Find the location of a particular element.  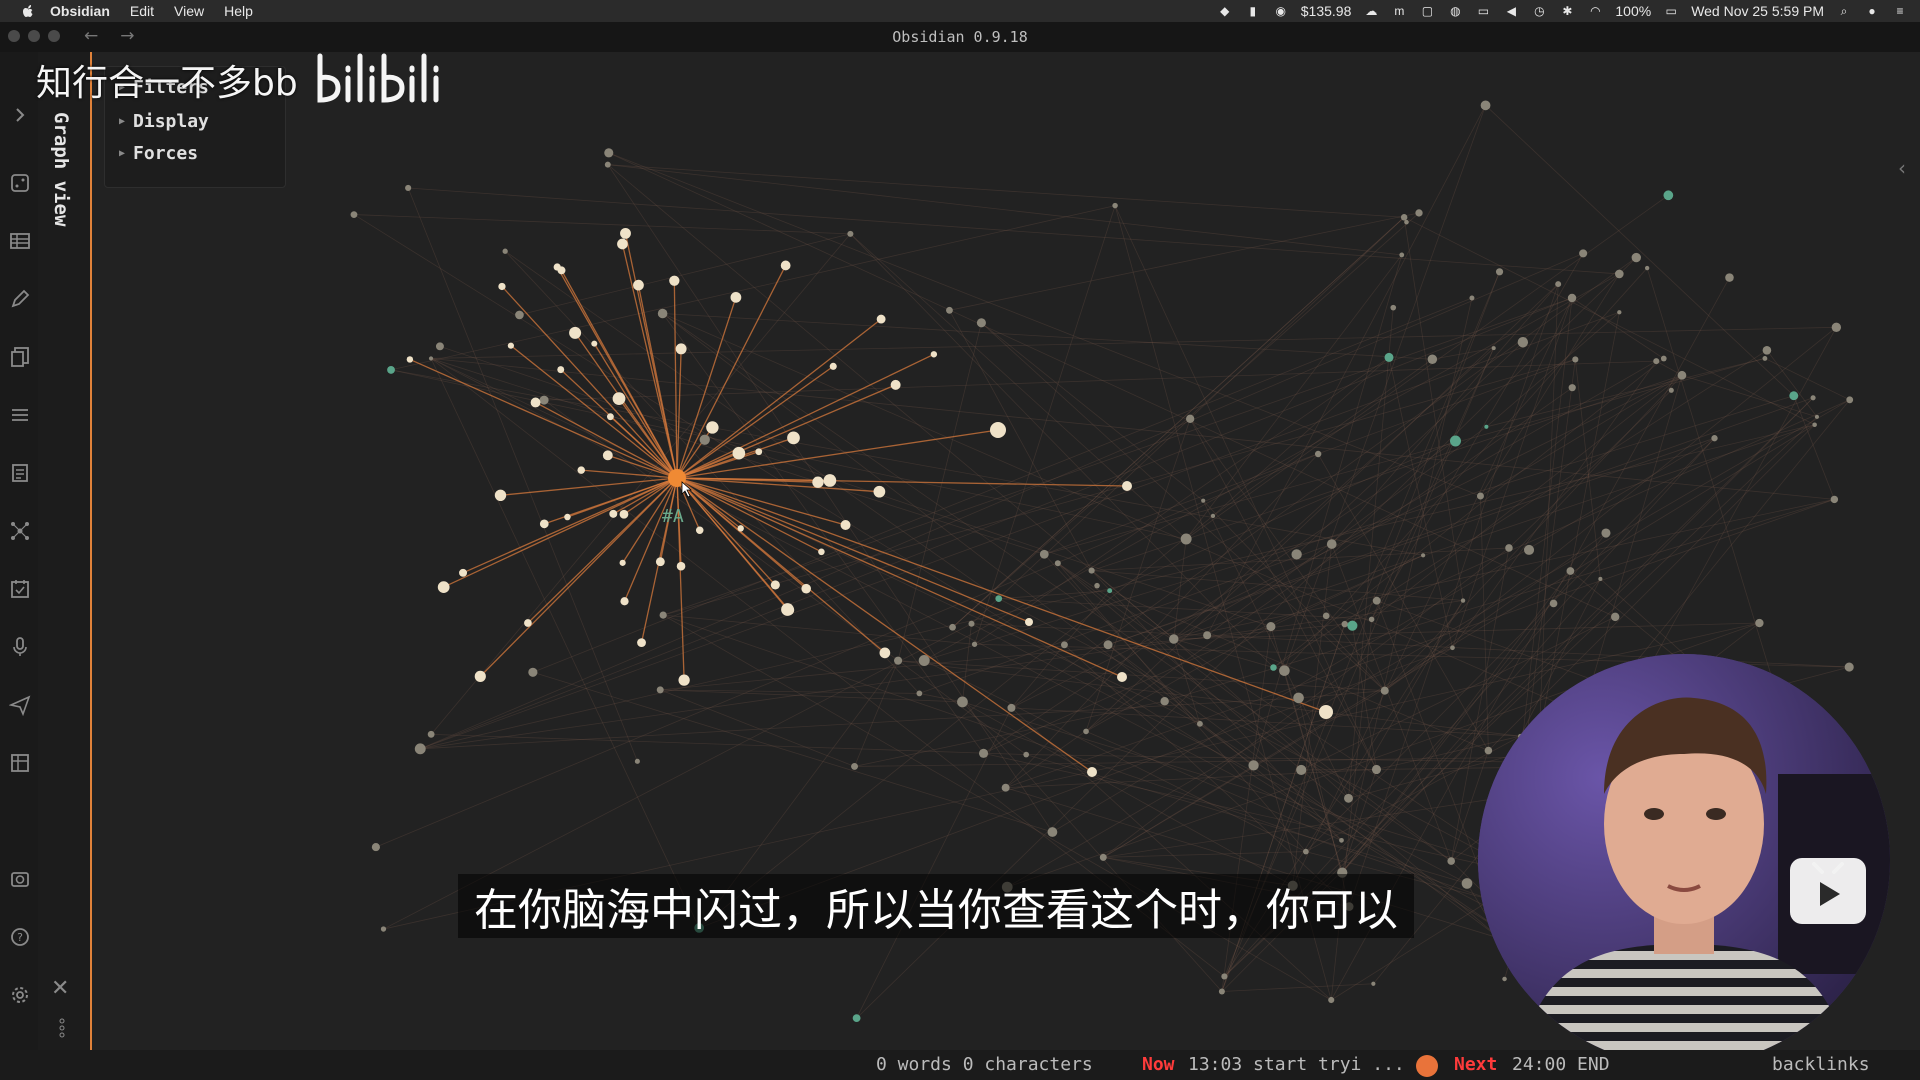

calendar-icon is located at coordinates (20, 589).